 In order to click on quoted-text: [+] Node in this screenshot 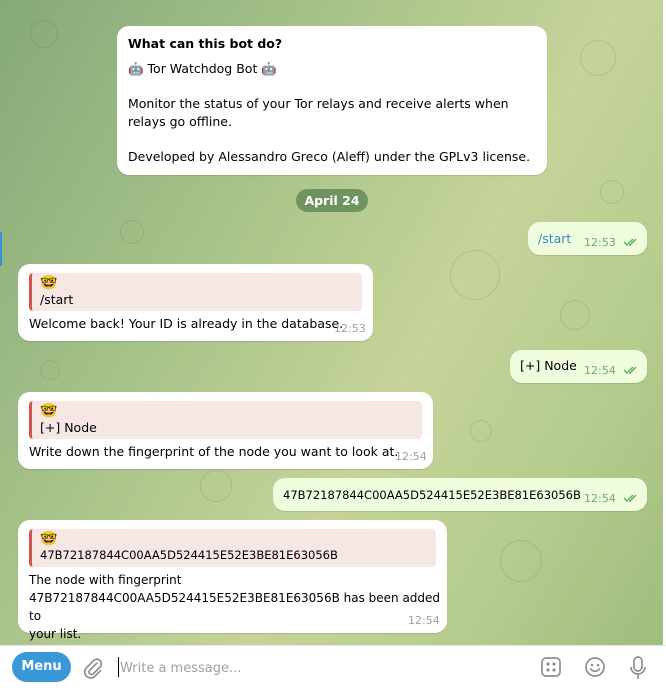, I will do `click(68, 427)`.